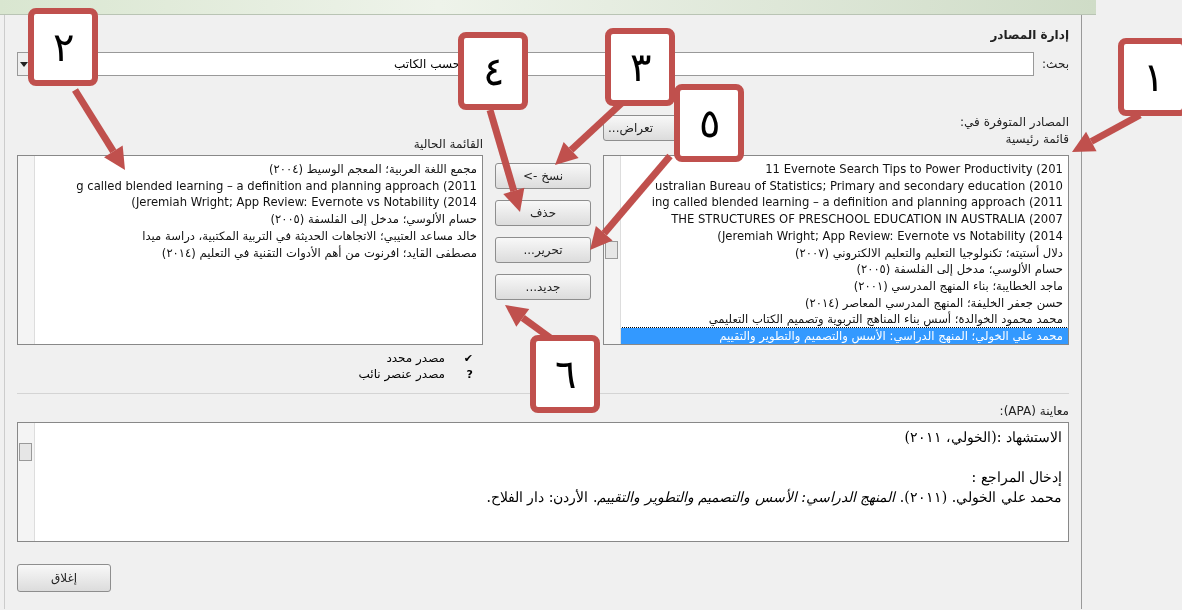  What do you see at coordinates (258, 169) in the screenshot?
I see `source-list-item: مجمع اللغة العربية؛ المعجم الوسيط (٢٠٠٤)` at bounding box center [258, 169].